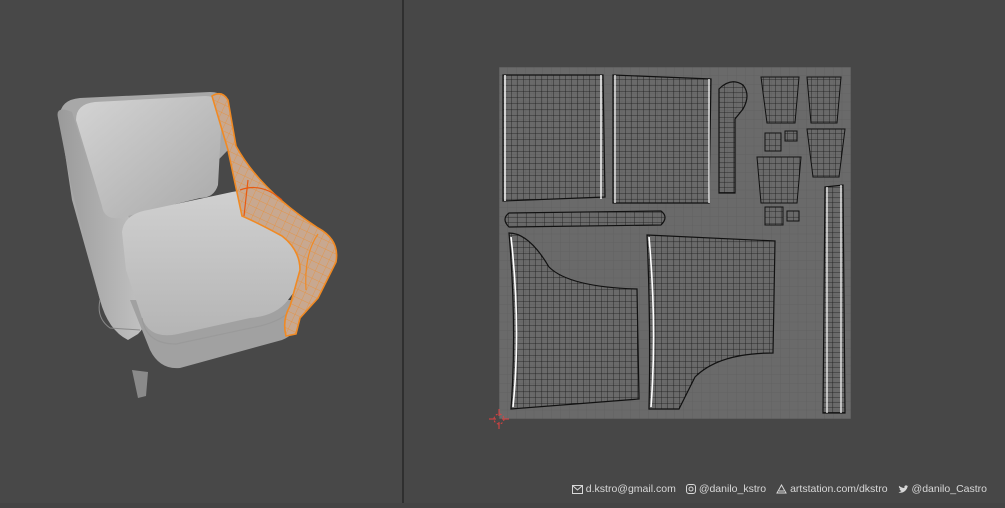 This screenshot has height=508, width=1005. Describe the element at coordinates (949, 489) in the screenshot. I see `twitter-text: @danilo_Castro` at that location.